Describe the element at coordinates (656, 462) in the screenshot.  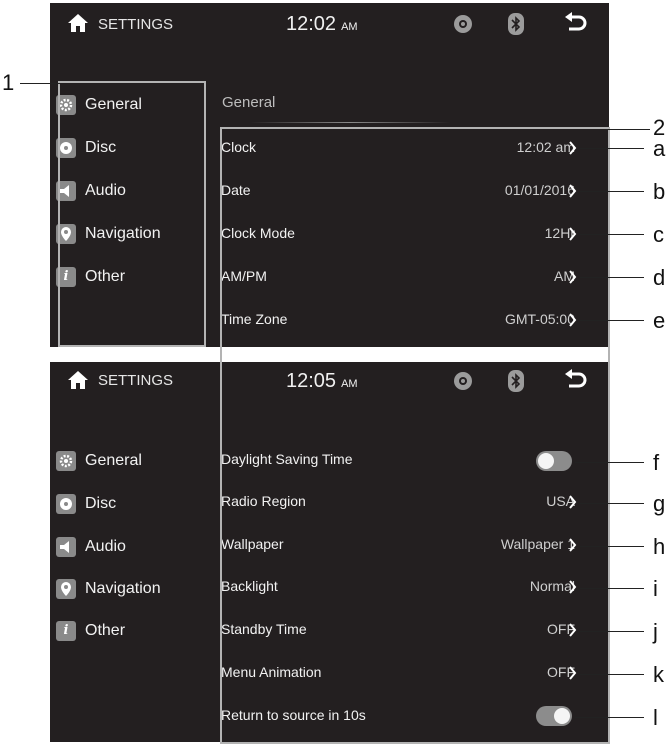
I see `callout-f: f` at that location.